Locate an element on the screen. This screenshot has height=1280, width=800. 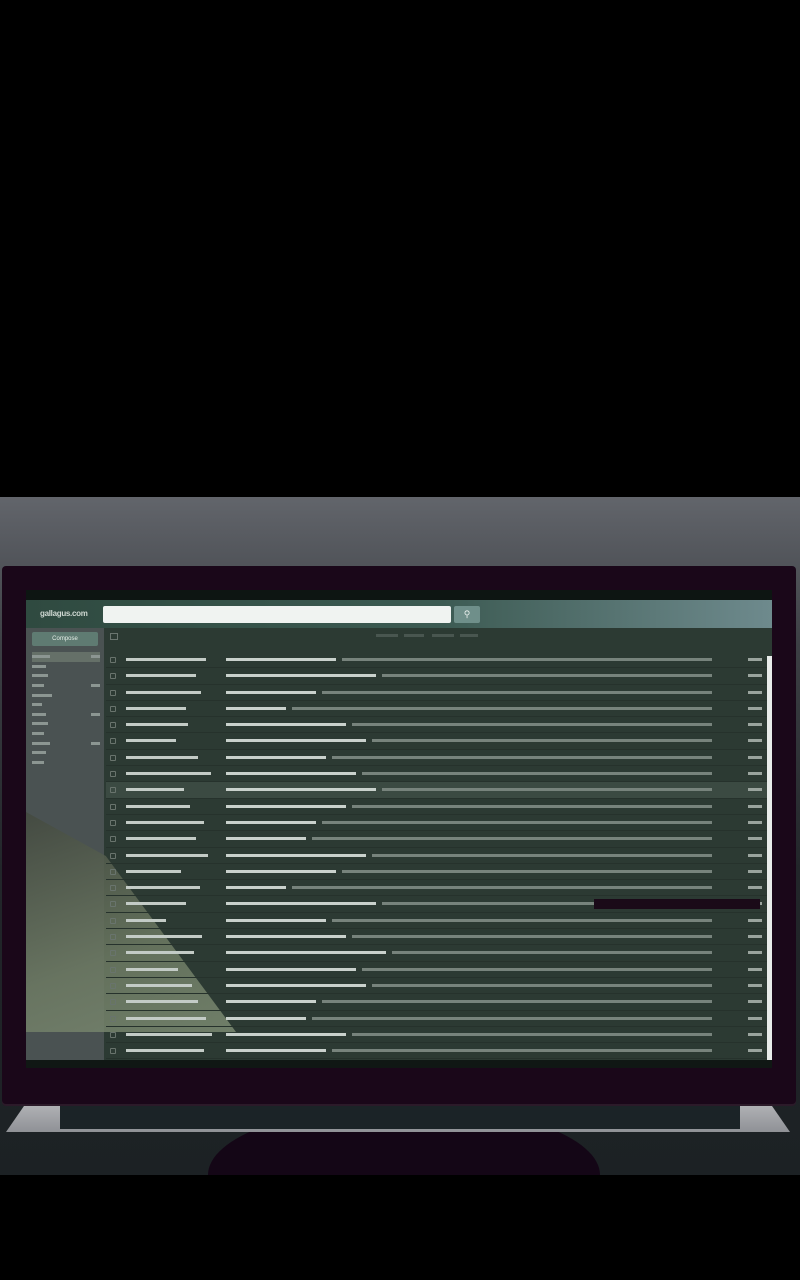
selection-overlay is located at coordinates (677, 904).